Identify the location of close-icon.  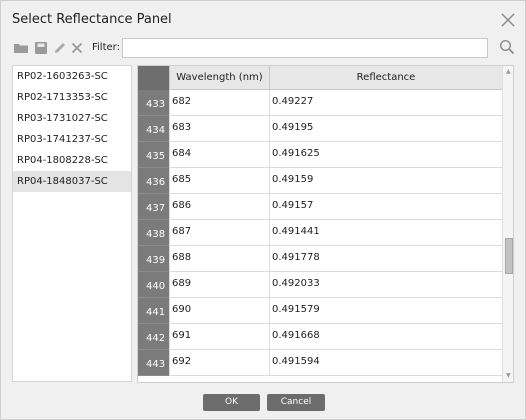
(508, 20).